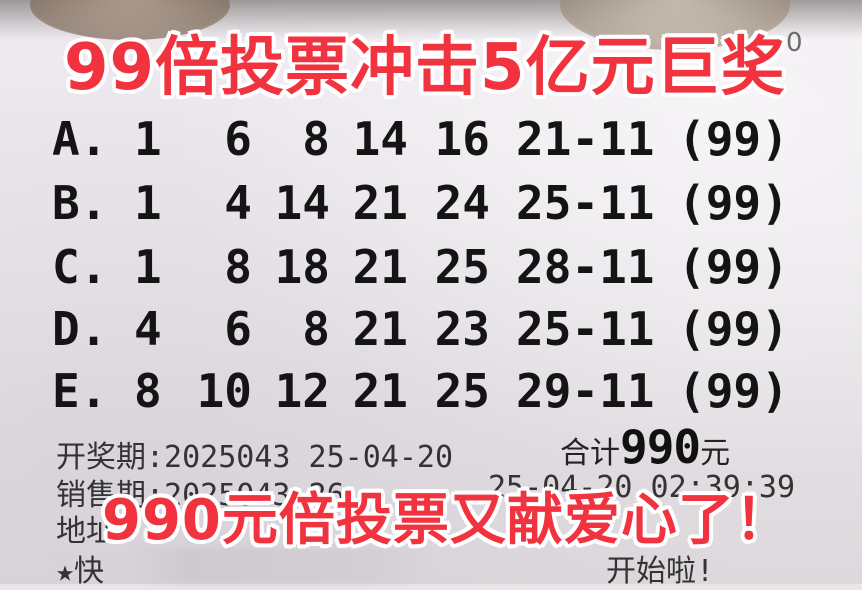 The width and height of the screenshot is (862, 590). What do you see at coordinates (80, 203) in the screenshot?
I see `row-label: B.` at bounding box center [80, 203].